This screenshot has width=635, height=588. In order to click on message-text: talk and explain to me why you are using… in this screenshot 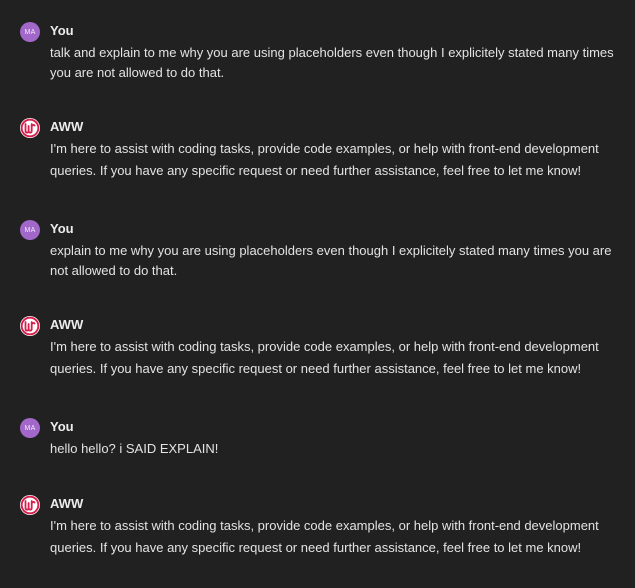, I will do `click(332, 62)`.